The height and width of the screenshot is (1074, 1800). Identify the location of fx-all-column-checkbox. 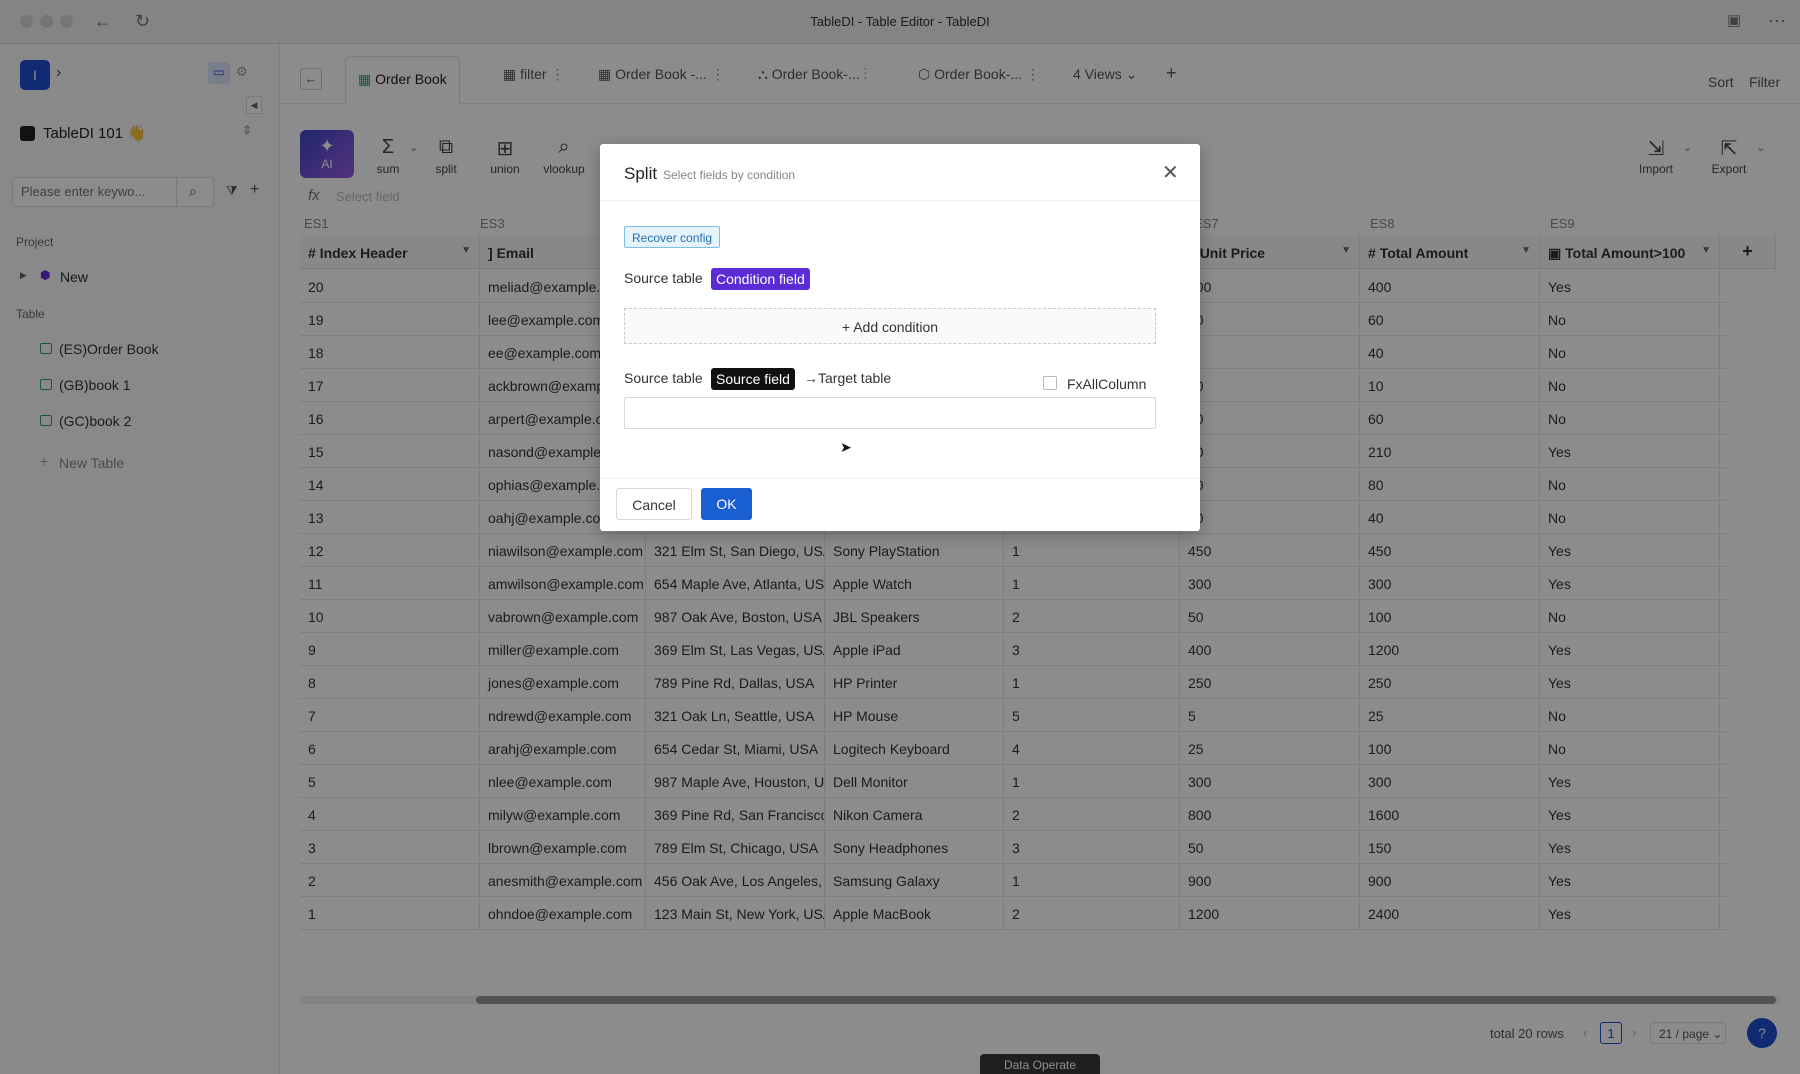
(1050, 383).